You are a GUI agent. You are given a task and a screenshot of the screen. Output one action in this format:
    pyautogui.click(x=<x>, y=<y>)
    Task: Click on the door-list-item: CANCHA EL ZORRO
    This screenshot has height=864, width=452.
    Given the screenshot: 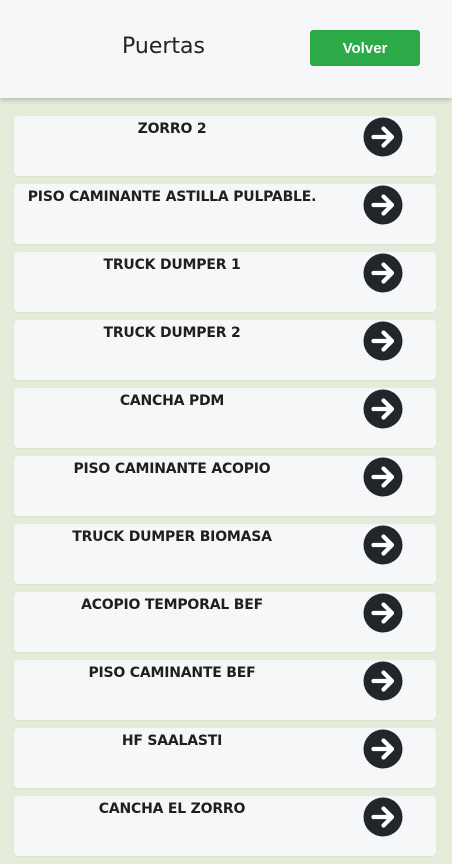 What is the action you would take?
    pyautogui.click(x=225, y=826)
    